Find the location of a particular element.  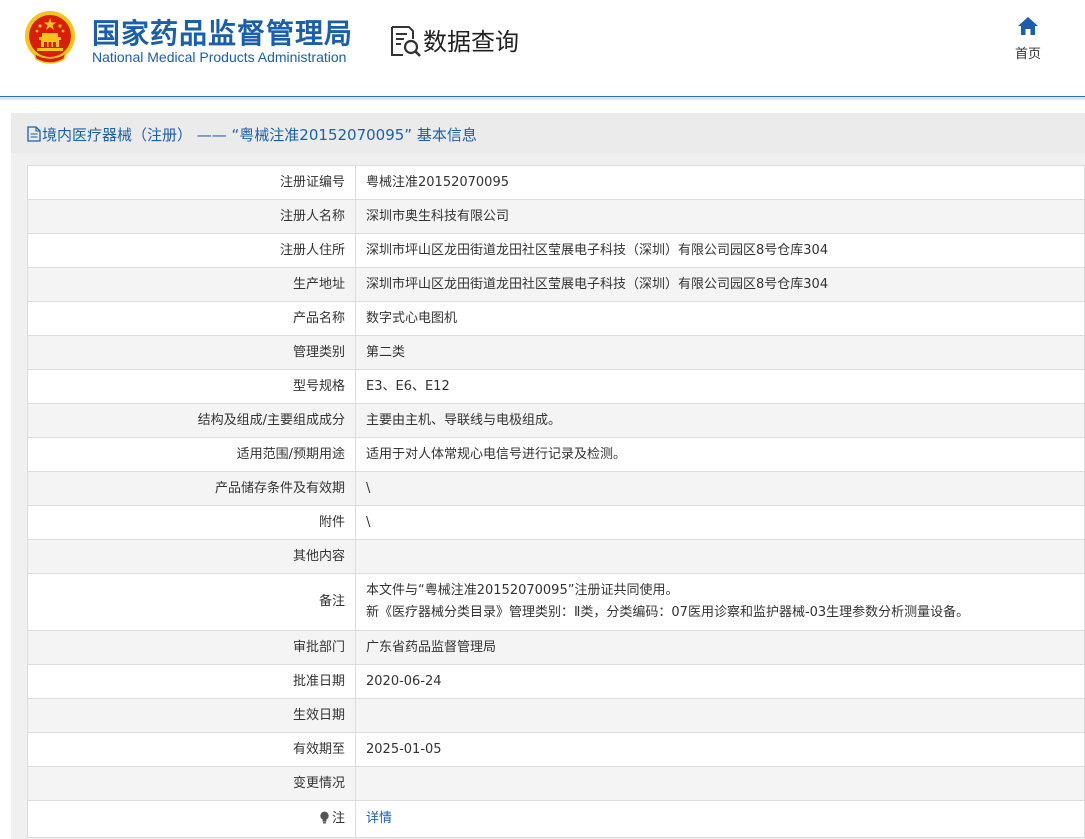

table-row: 批准日期 2020-06-24 is located at coordinates (556, 681).